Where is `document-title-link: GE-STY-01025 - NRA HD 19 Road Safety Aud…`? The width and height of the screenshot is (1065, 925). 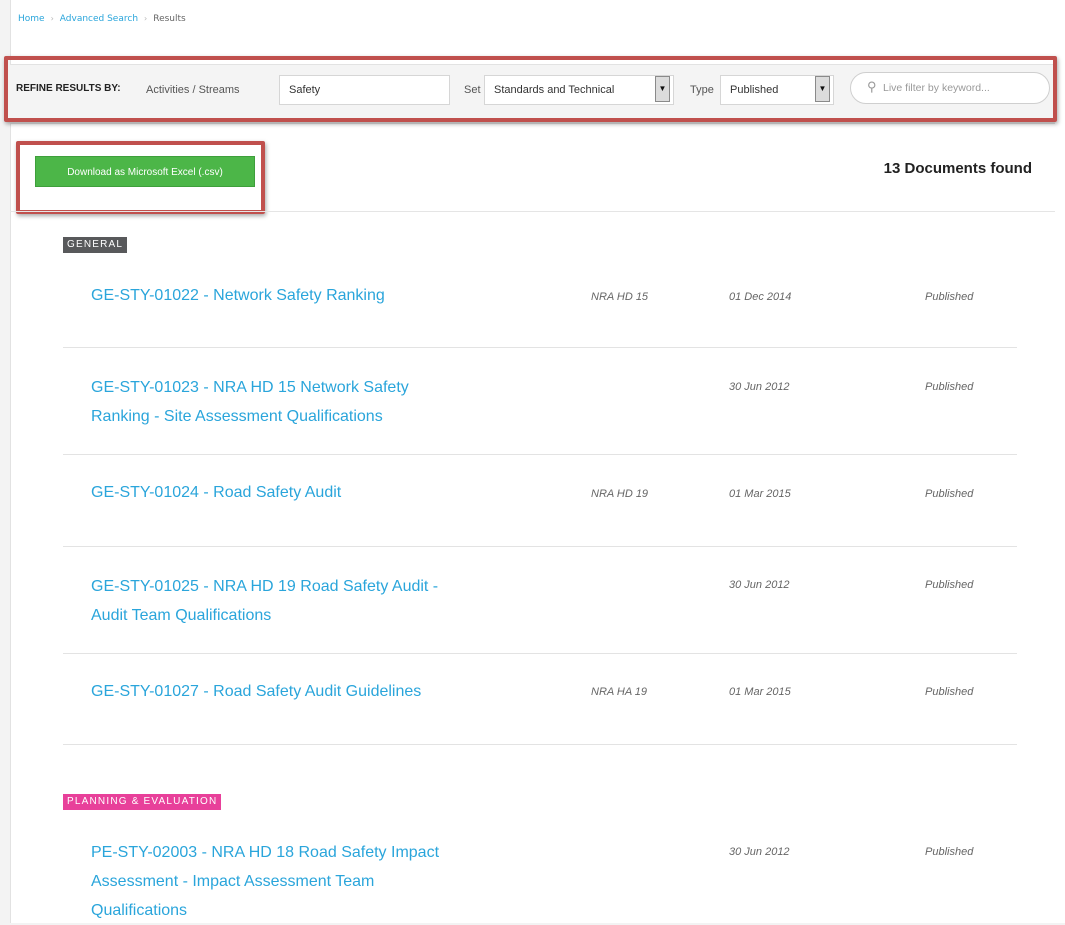 document-title-link: GE-STY-01025 - NRA HD 19 Road Safety Aud… is located at coordinates (264, 601).